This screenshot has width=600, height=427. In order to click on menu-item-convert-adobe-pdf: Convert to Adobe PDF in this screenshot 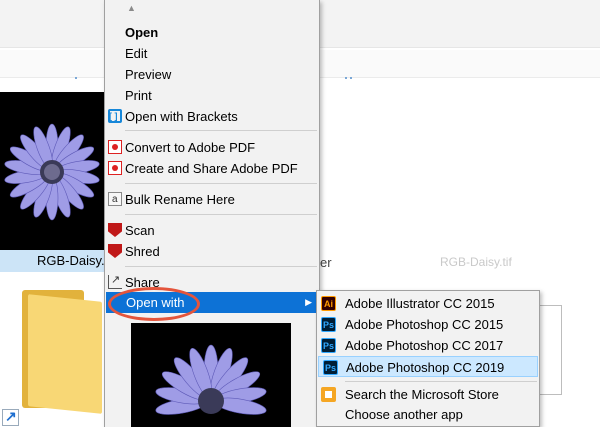, I will do `click(212, 147)`.